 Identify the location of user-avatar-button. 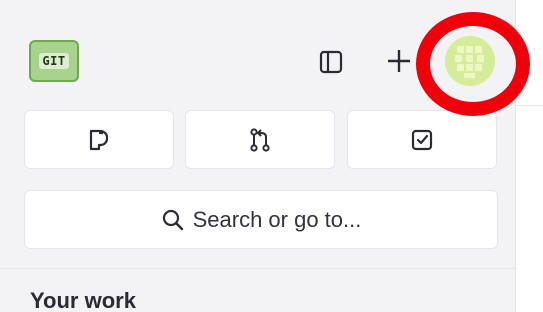
(470, 61).